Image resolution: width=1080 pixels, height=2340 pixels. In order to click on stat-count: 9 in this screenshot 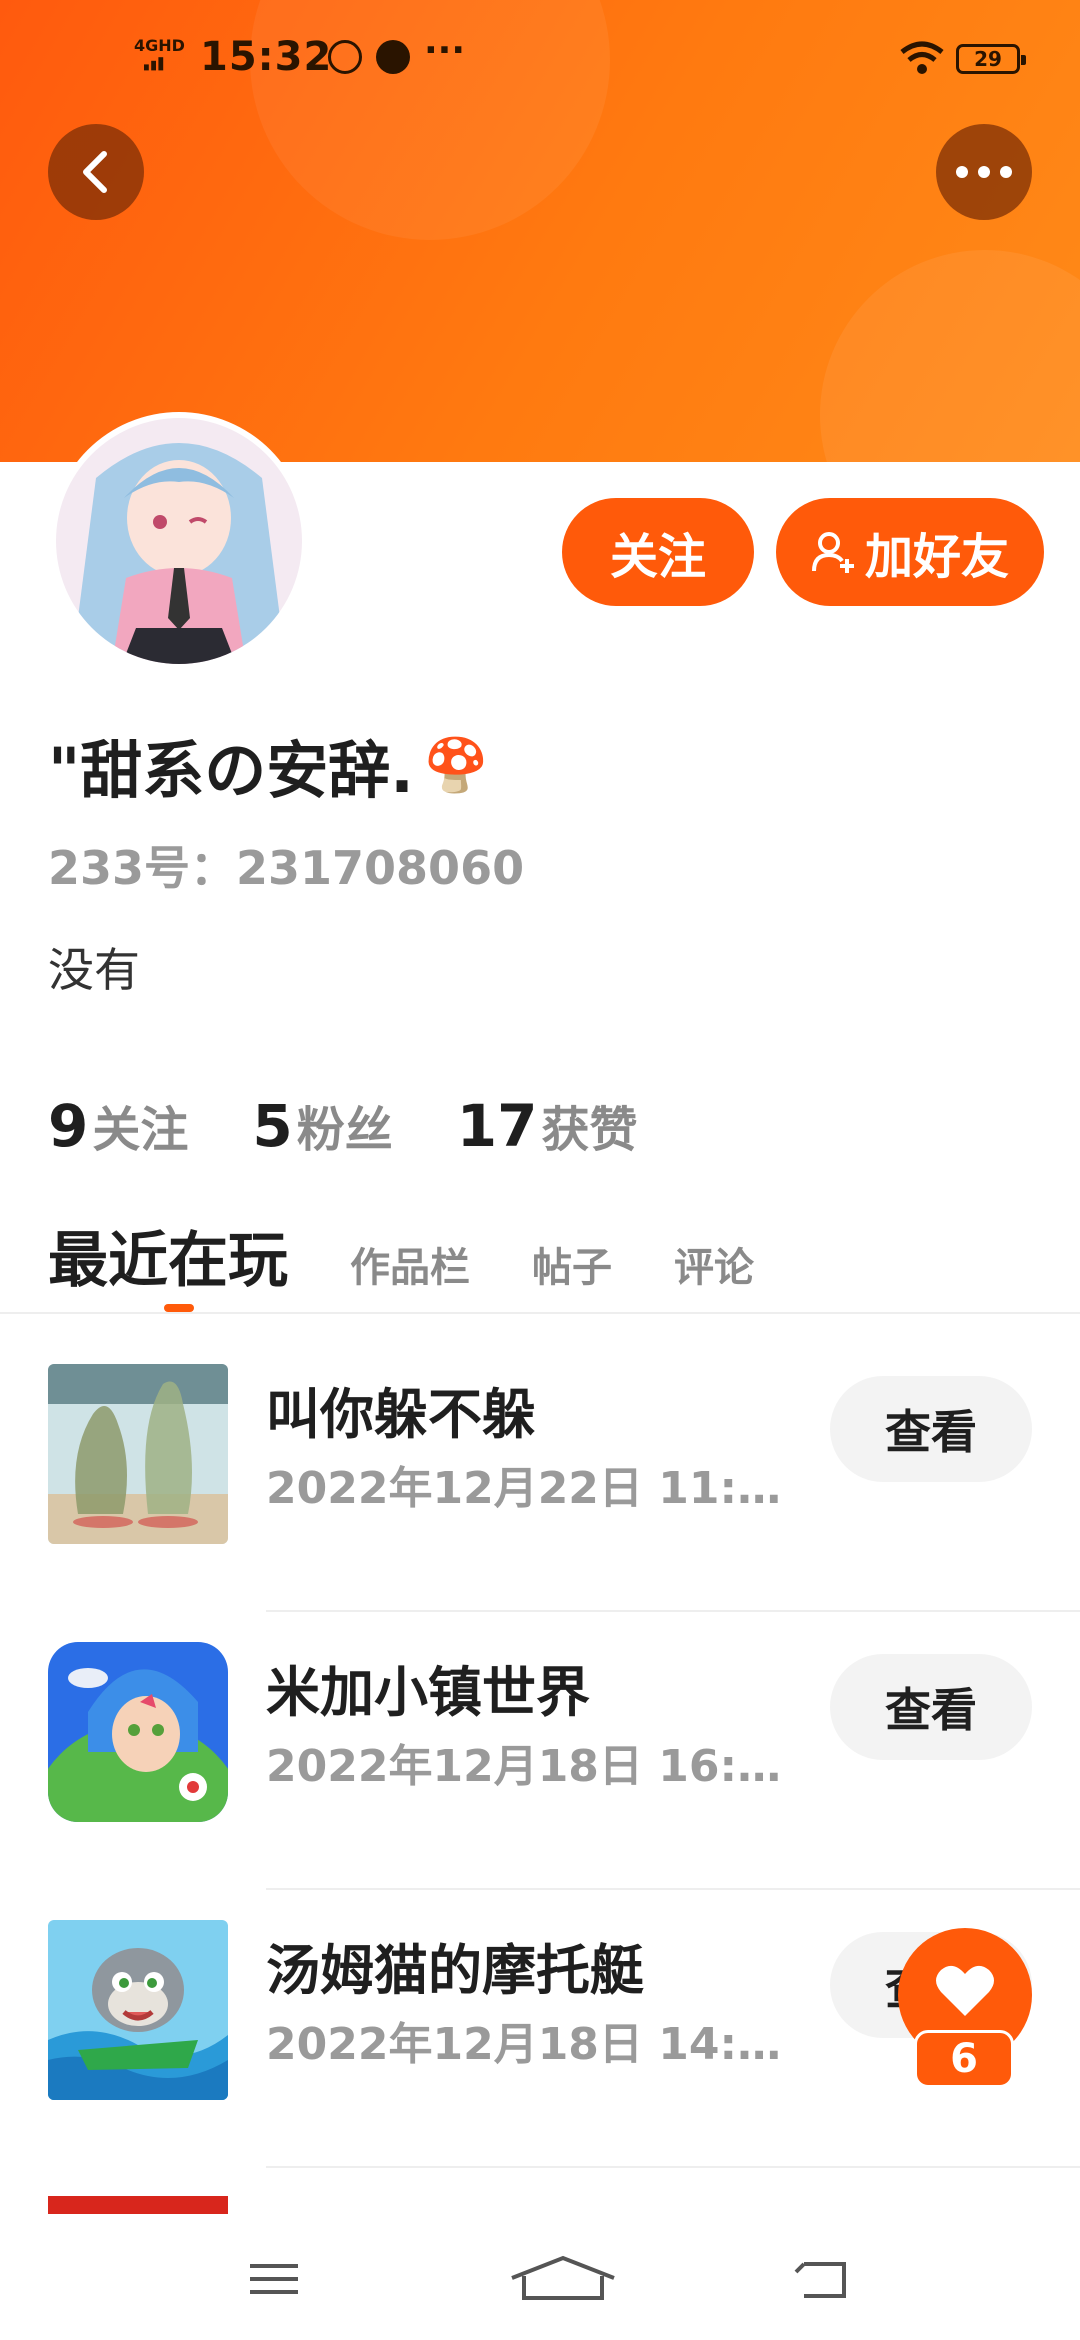, I will do `click(68, 1126)`.